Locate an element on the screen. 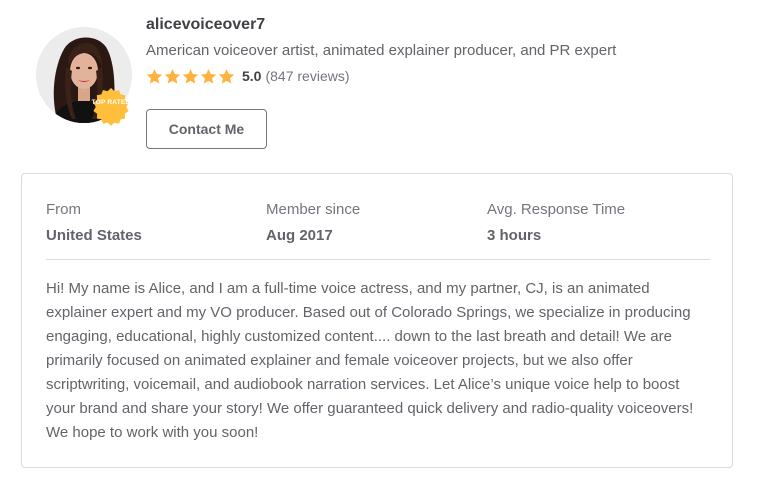 The height and width of the screenshot is (483, 757). rating-stars is located at coordinates (190, 76).